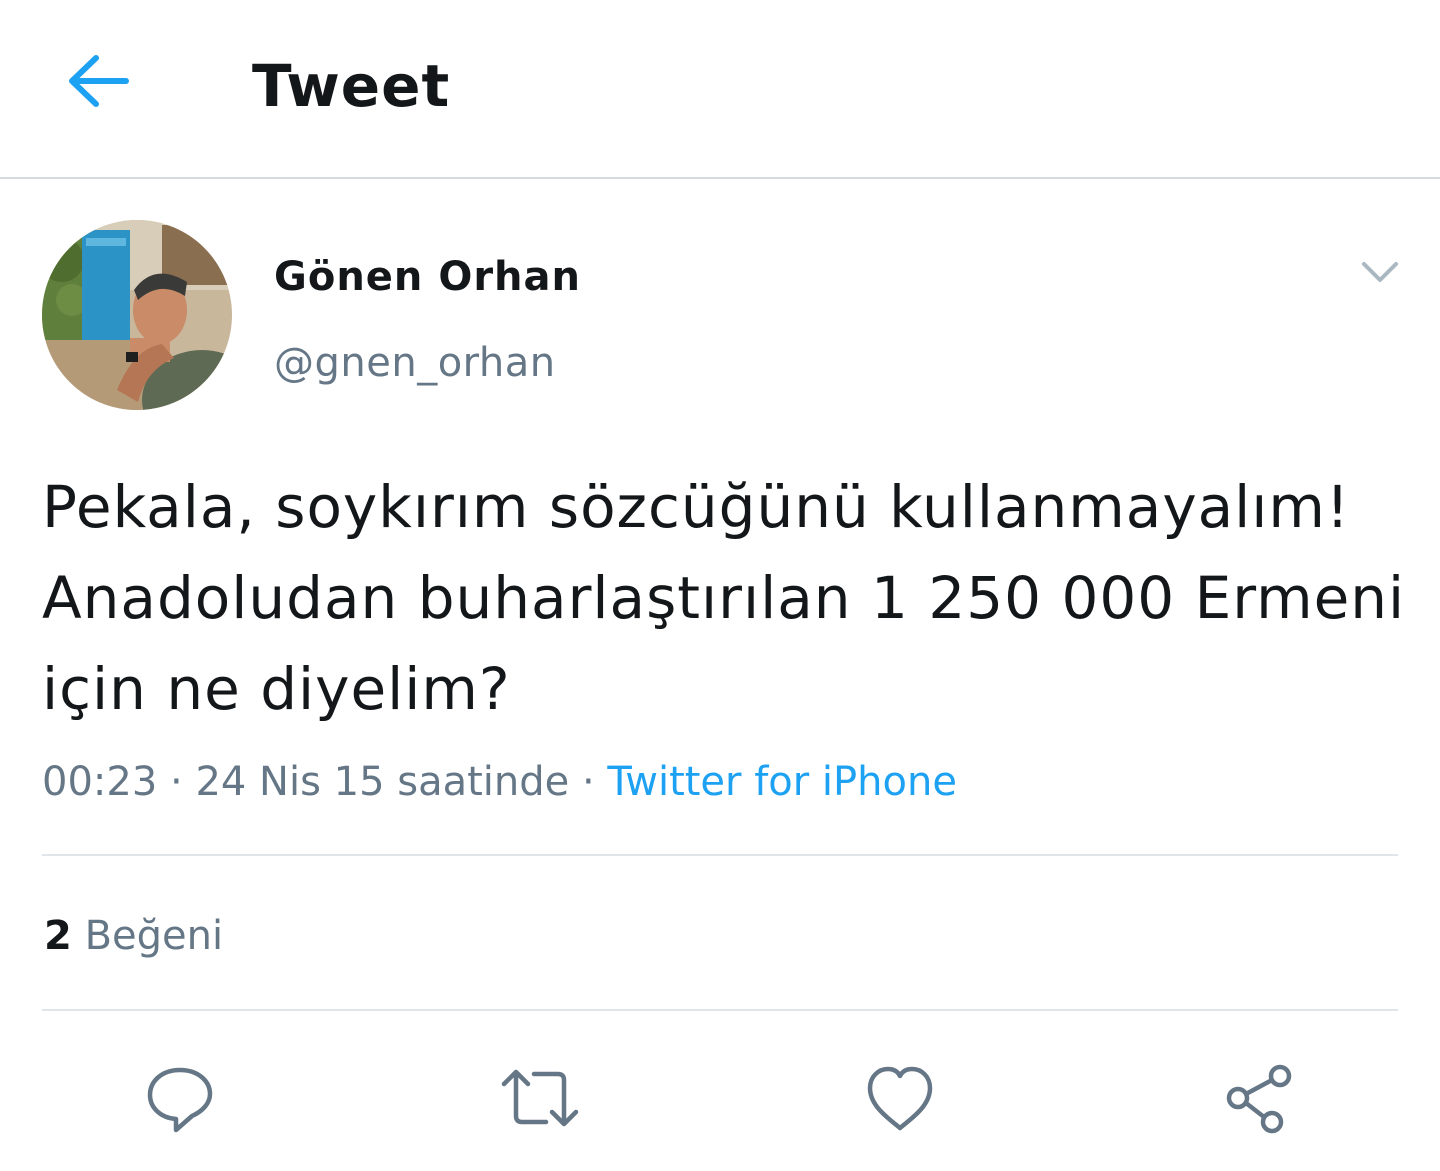 The width and height of the screenshot is (1440, 1171). Describe the element at coordinates (415, 363) in the screenshot. I see `author-handle: @gnen_orhan` at that location.